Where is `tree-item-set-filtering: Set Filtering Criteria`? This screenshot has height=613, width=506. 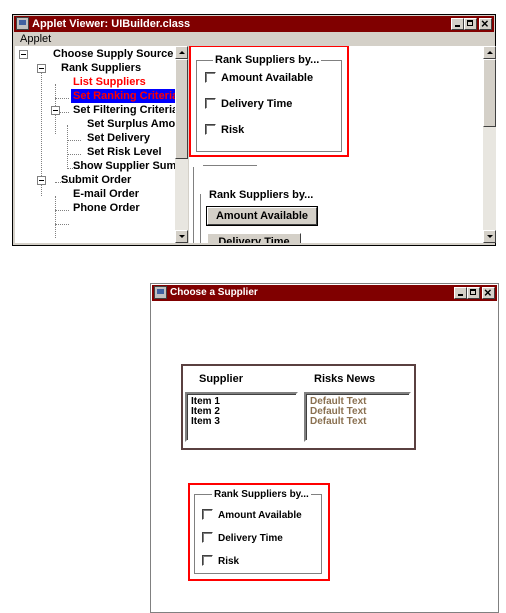 tree-item-set-filtering: Set Filtering Criteria is located at coordinates (125, 110).